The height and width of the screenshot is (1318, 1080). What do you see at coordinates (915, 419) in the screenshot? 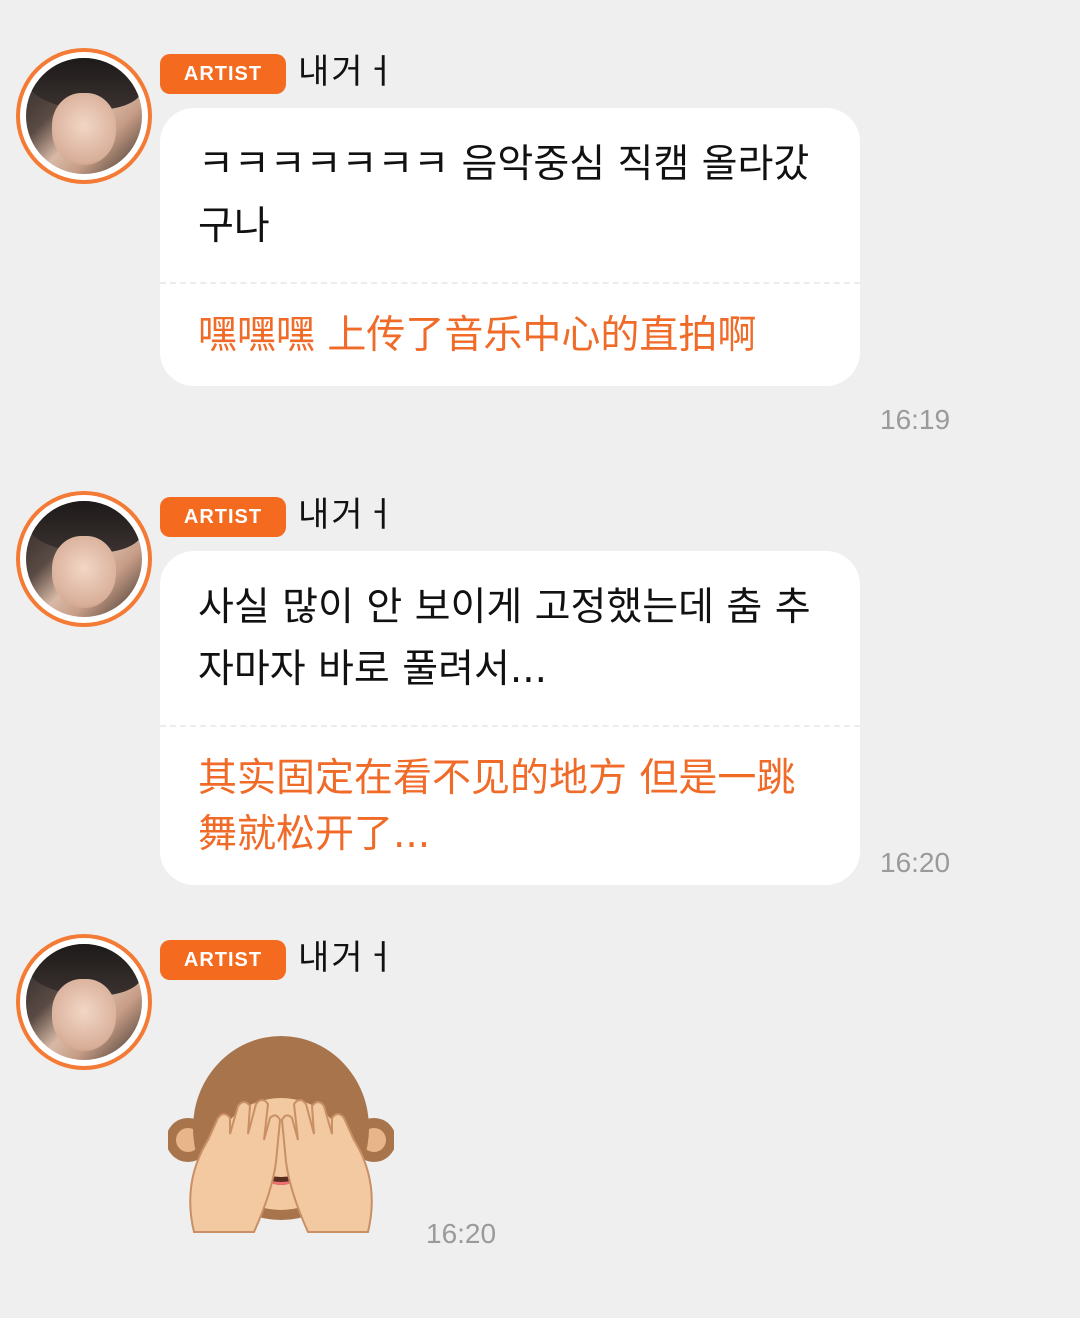
I see `message-time: 16:19` at bounding box center [915, 419].